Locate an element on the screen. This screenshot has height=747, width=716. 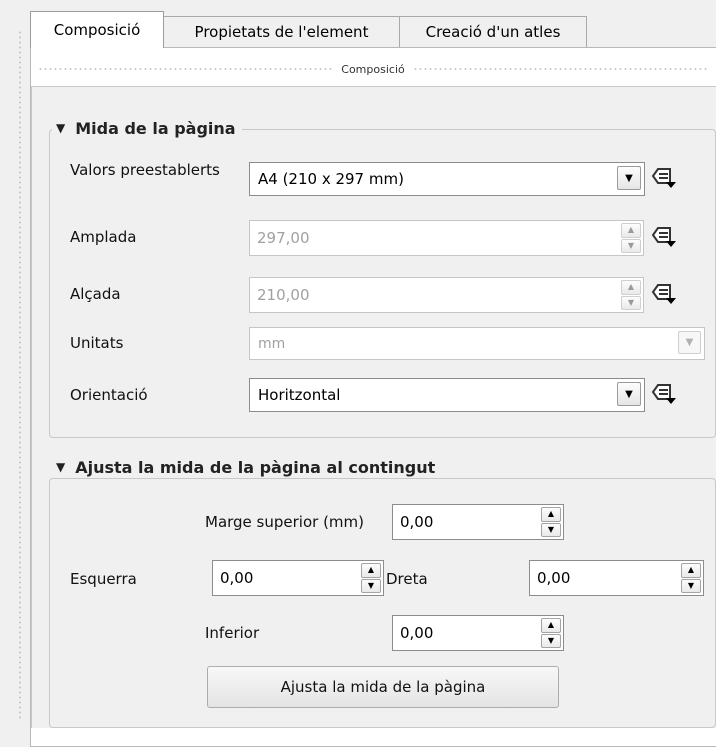
page-size-group-header: ▼ Mida de la pàgina is located at coordinates (147, 128).